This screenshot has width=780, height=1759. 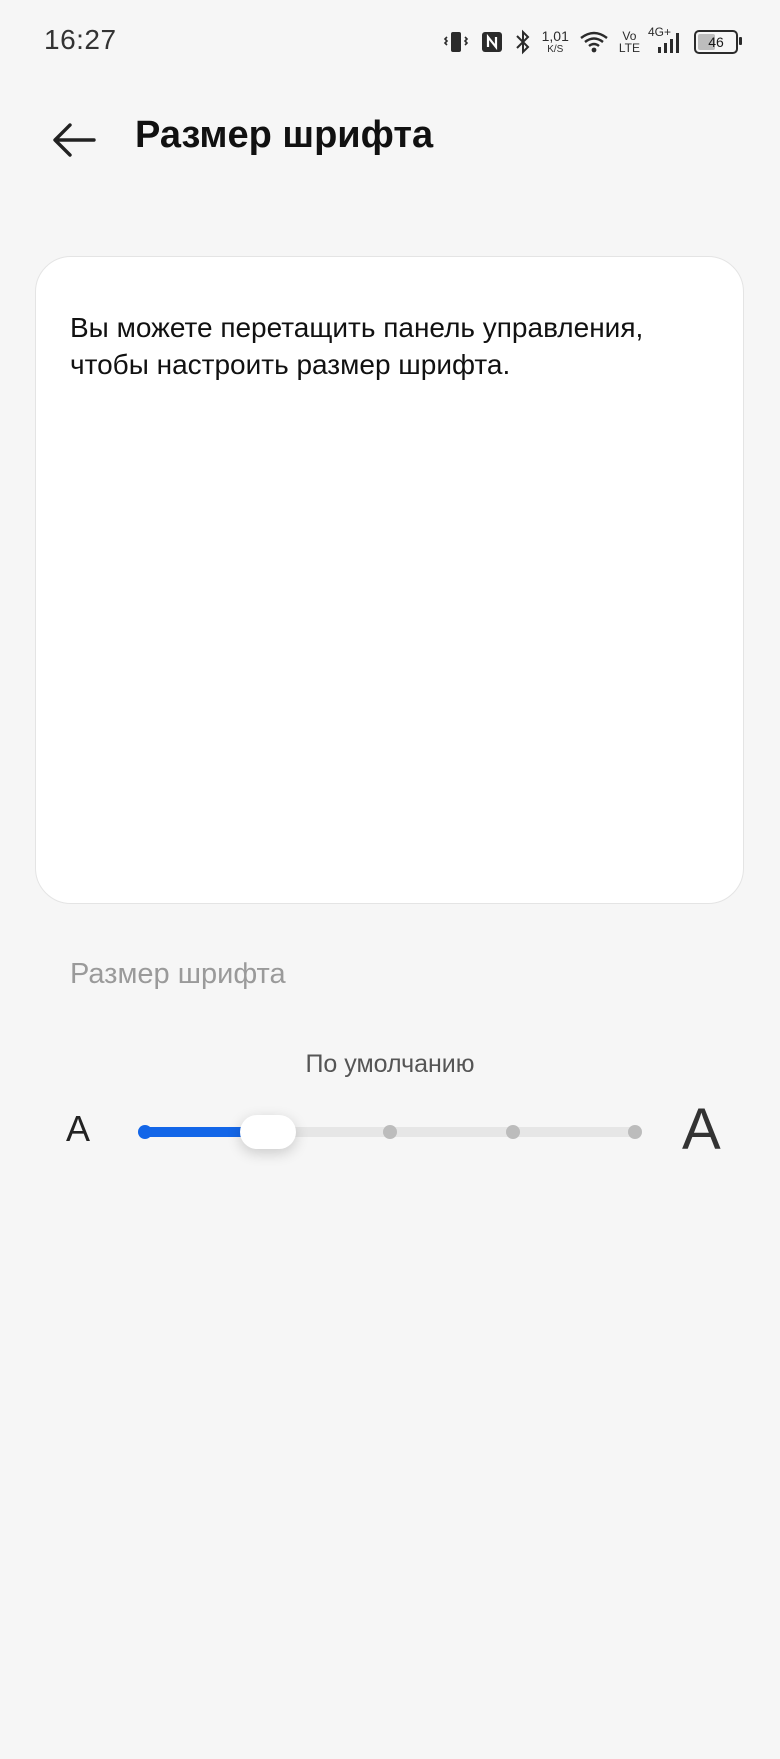 I want to click on status-bar: 16:27 1,01 K/S Vo LTE 4G+ 46, so click(x=390, y=42).